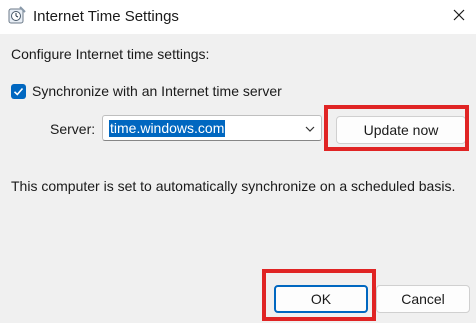  Describe the element at coordinates (17, 16) in the screenshot. I see `clock-settings-icon` at that location.